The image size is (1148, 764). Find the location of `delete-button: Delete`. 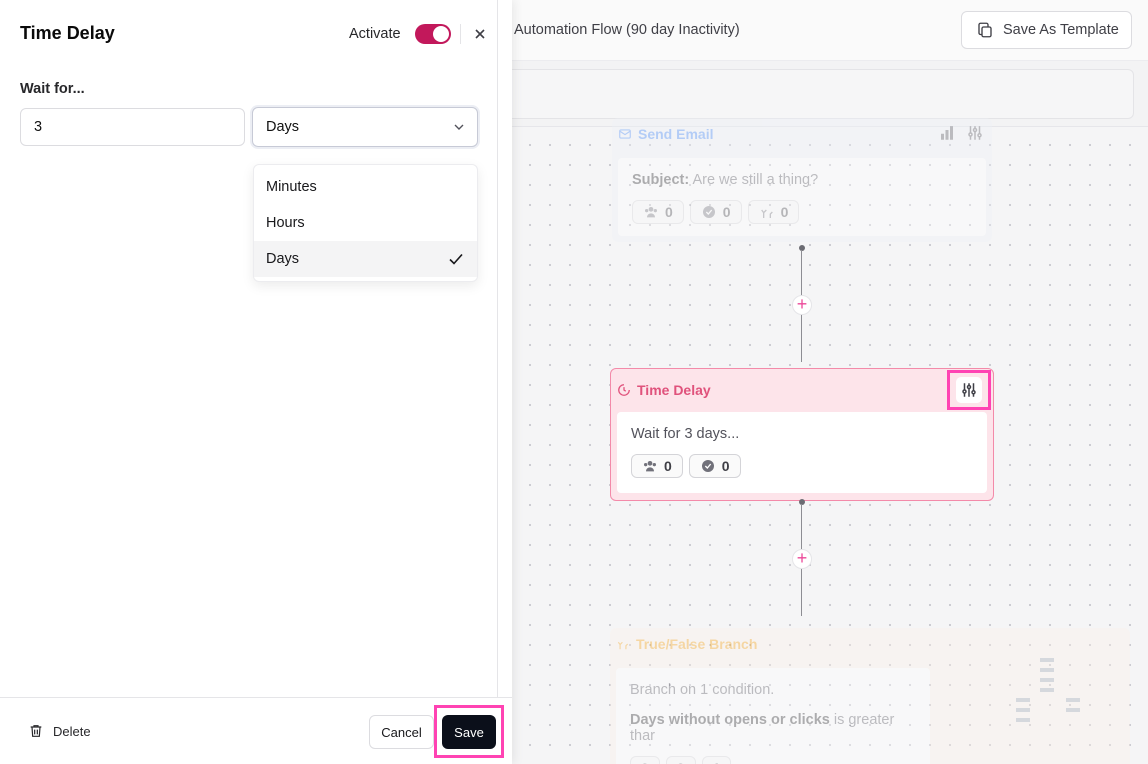

delete-button: Delete is located at coordinates (59, 731).